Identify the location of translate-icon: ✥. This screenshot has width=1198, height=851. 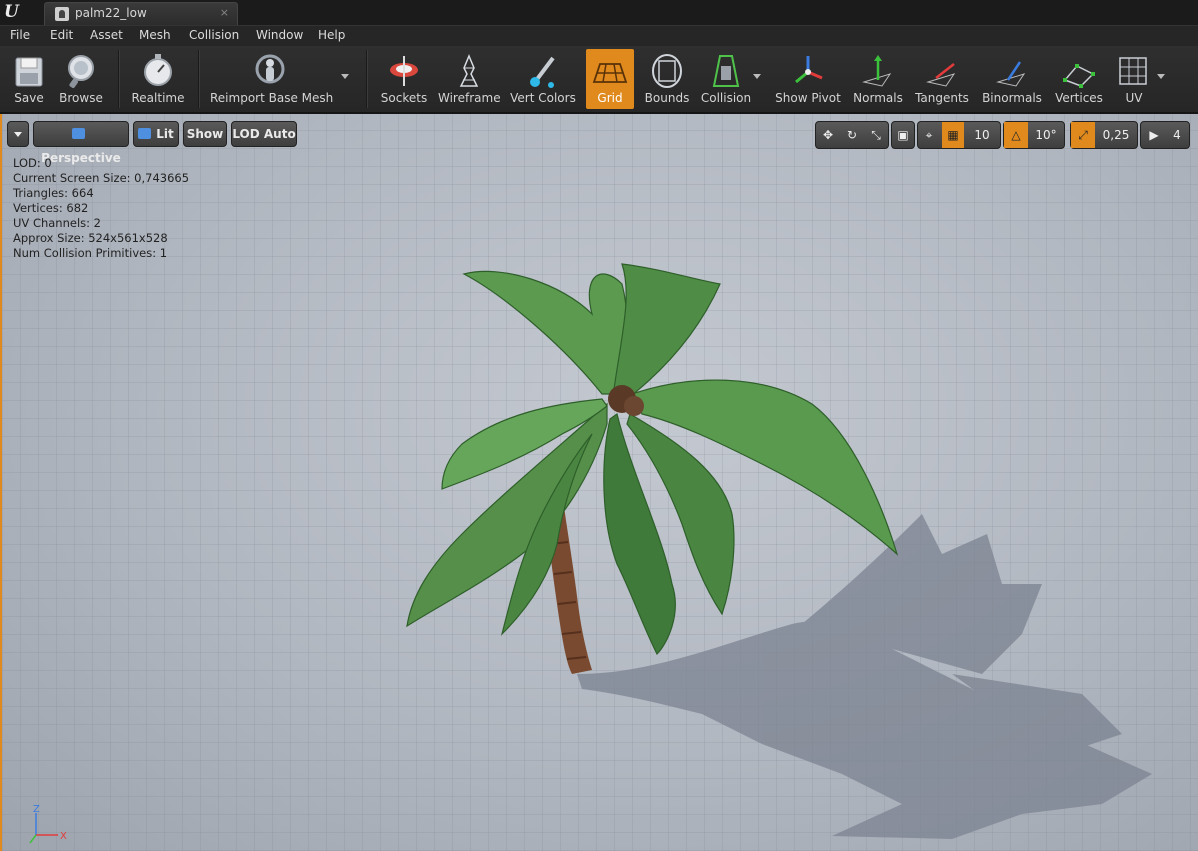
(828, 135).